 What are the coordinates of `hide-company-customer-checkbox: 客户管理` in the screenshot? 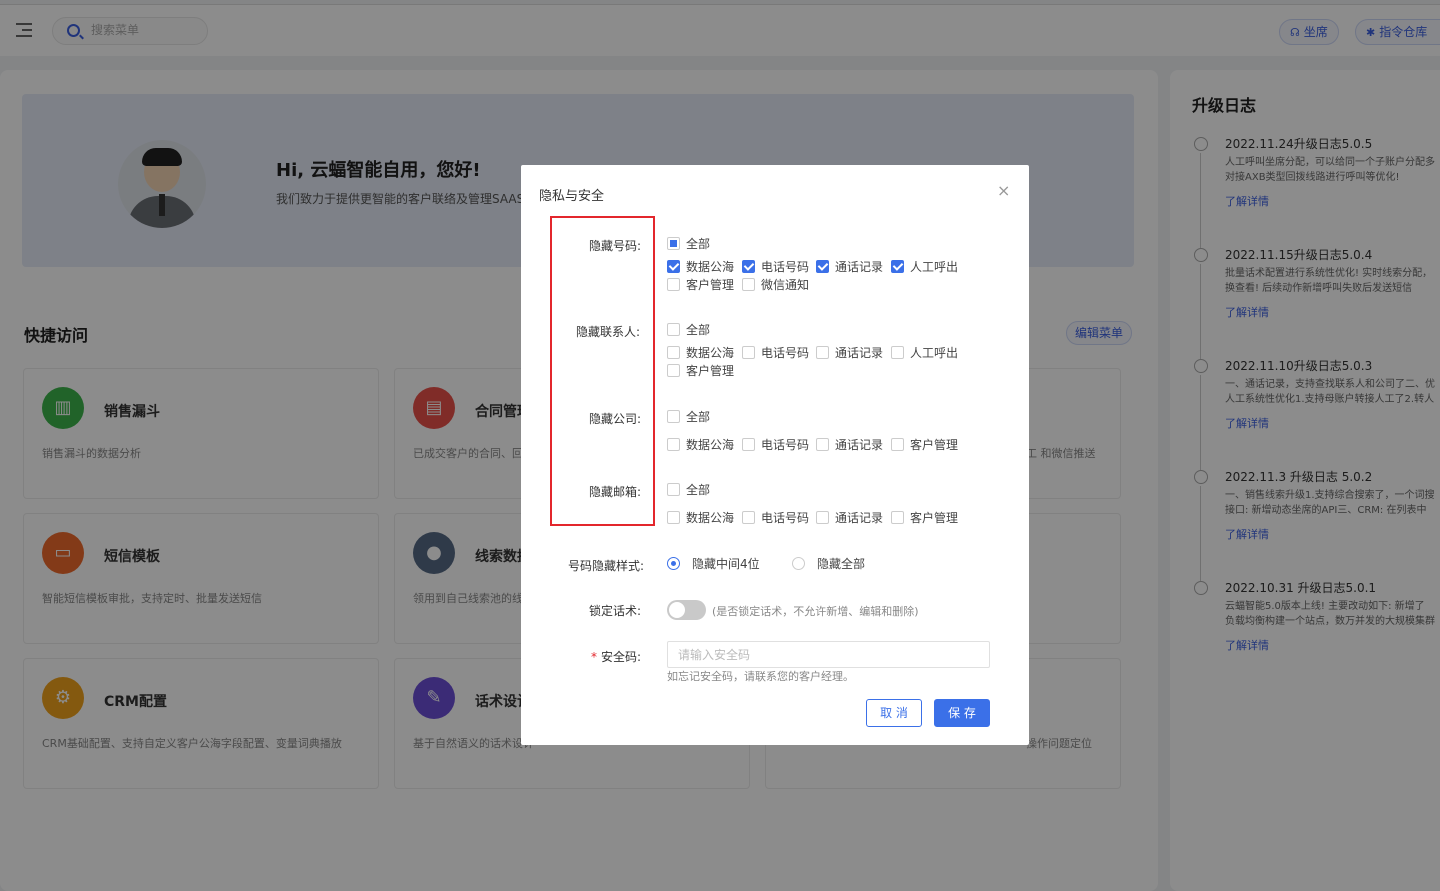 It's located at (924, 445).